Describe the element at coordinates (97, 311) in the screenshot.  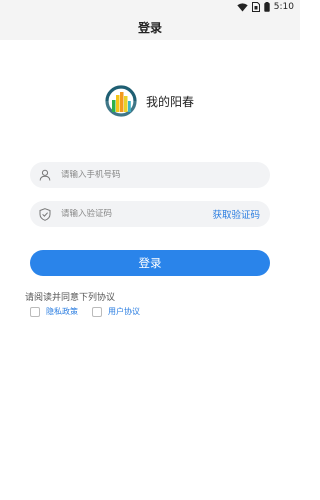
I see `user-agreement-checkbox` at that location.